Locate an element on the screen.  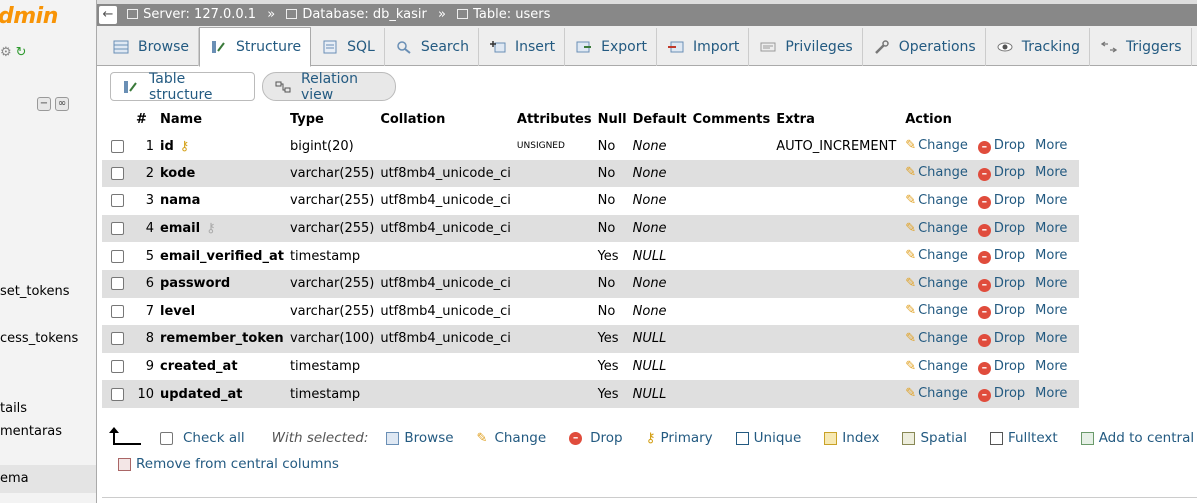
subtab-table-structure: Table structure is located at coordinates (182, 87).